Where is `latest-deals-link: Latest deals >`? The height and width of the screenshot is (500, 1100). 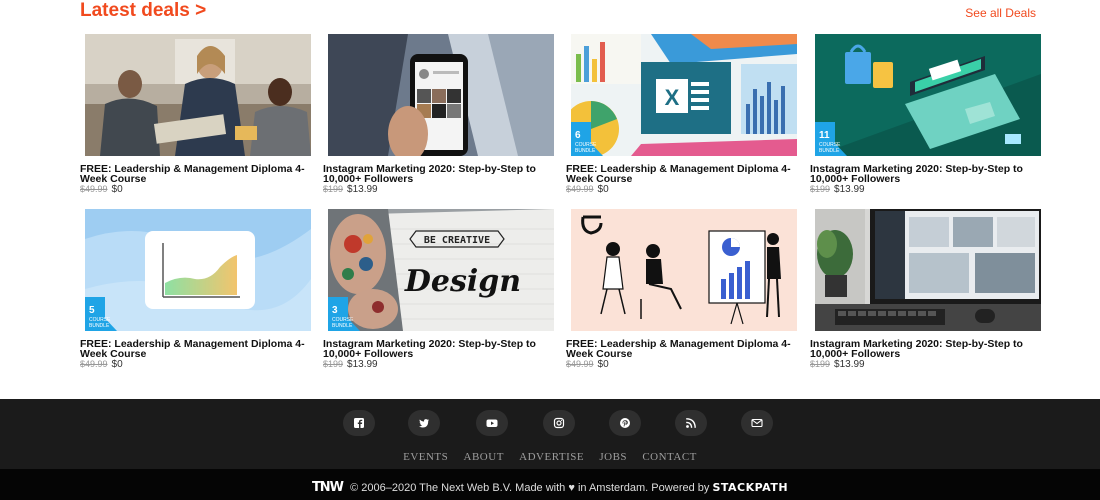 latest-deals-link: Latest deals > is located at coordinates (143, 11).